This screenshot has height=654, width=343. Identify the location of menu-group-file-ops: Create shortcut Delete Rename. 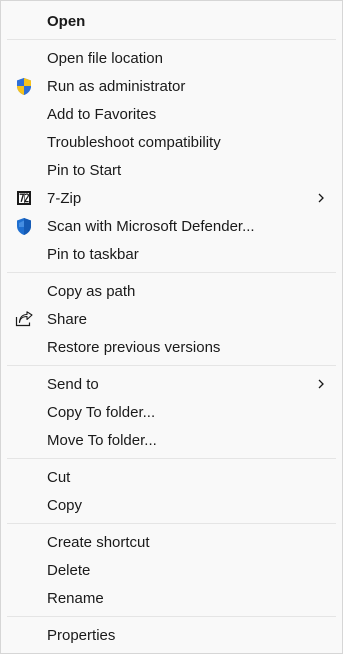
(171, 570).